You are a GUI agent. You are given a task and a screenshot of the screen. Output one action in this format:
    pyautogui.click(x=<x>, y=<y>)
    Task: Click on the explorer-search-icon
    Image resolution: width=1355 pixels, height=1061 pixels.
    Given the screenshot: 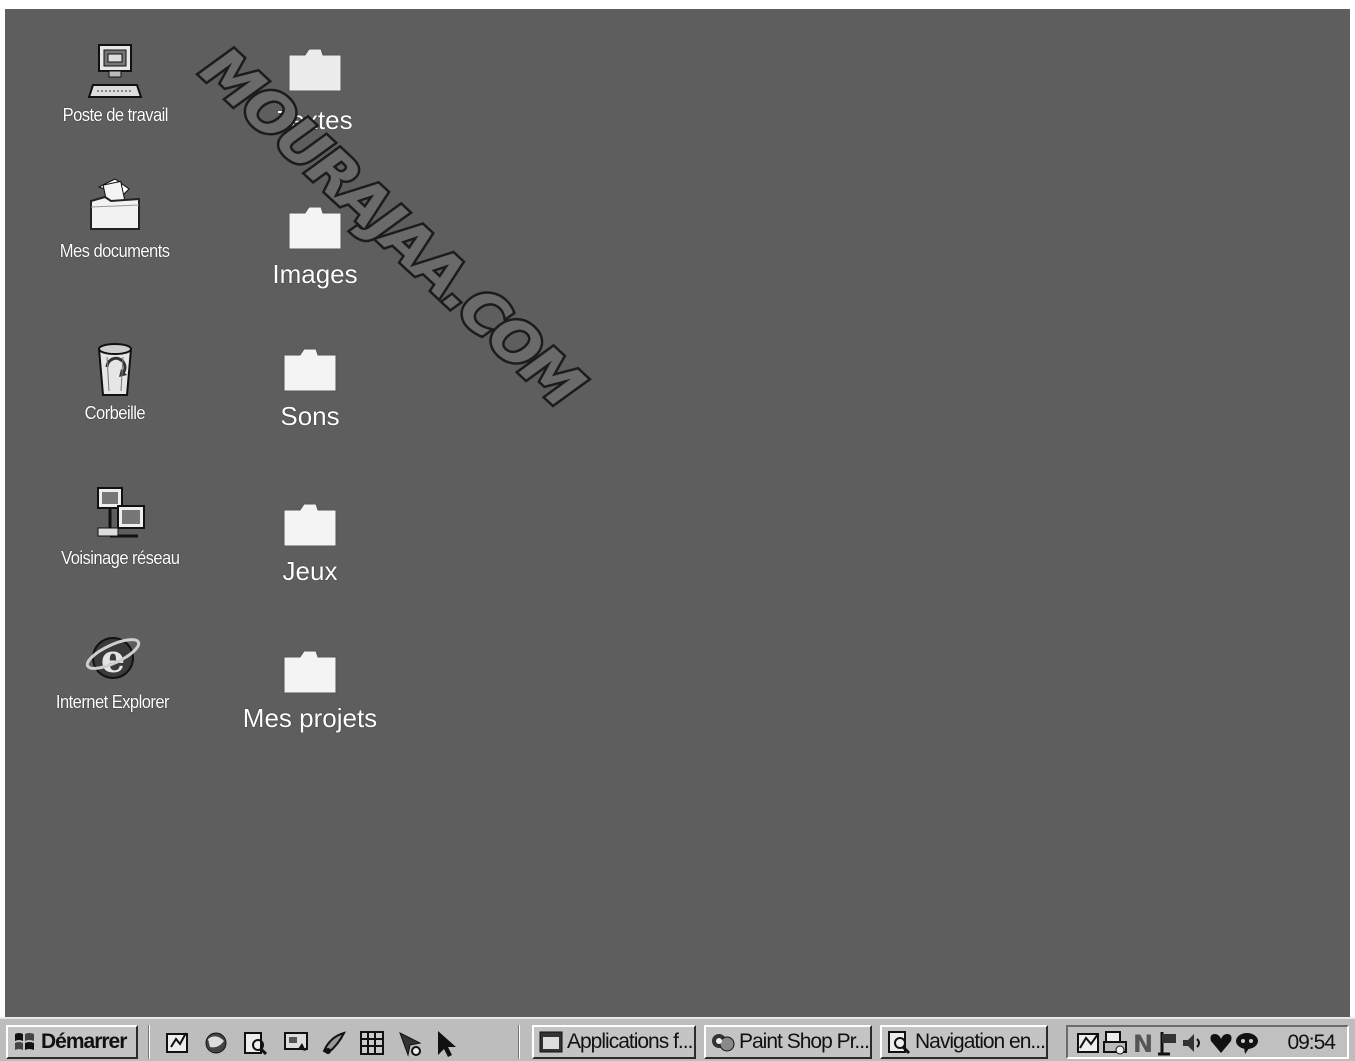 What is the action you would take?
    pyautogui.click(x=899, y=1043)
    